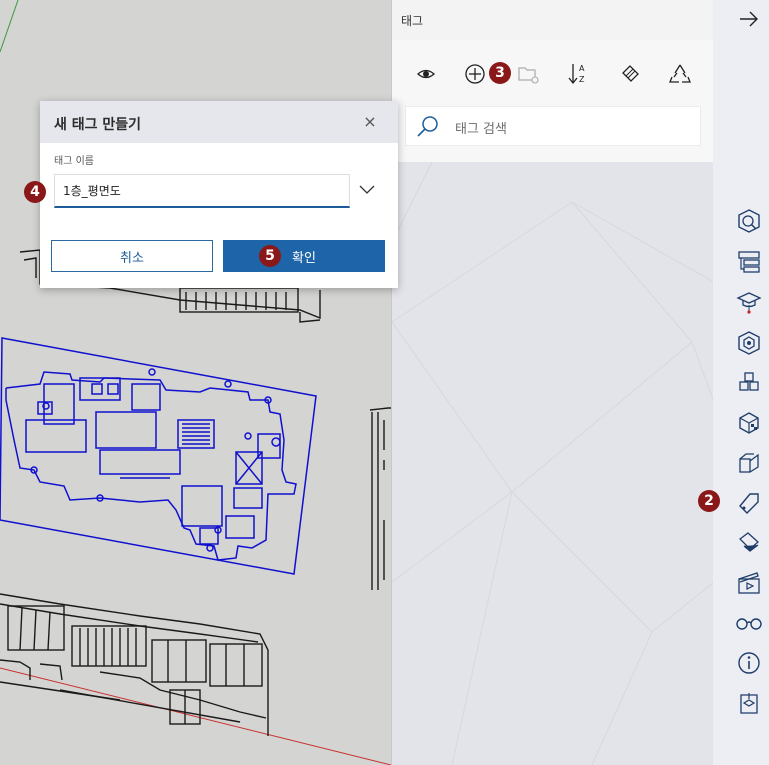 The height and width of the screenshot is (765, 769). I want to click on panel-toolbar: AZ 태그 검색, so click(552, 101).